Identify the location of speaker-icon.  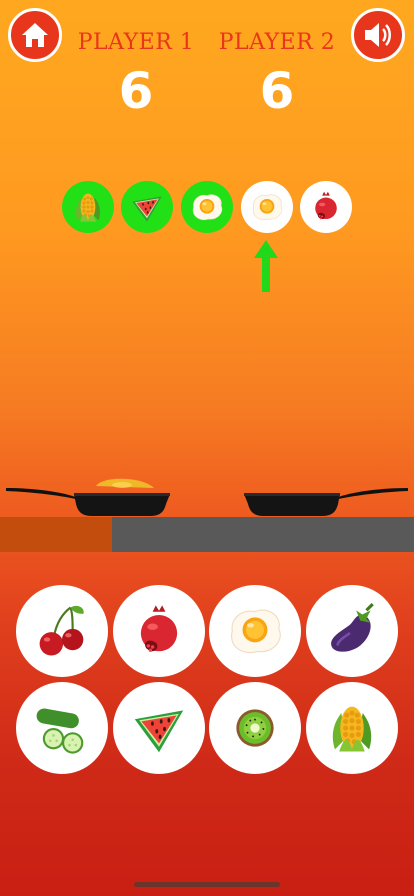
(378, 35).